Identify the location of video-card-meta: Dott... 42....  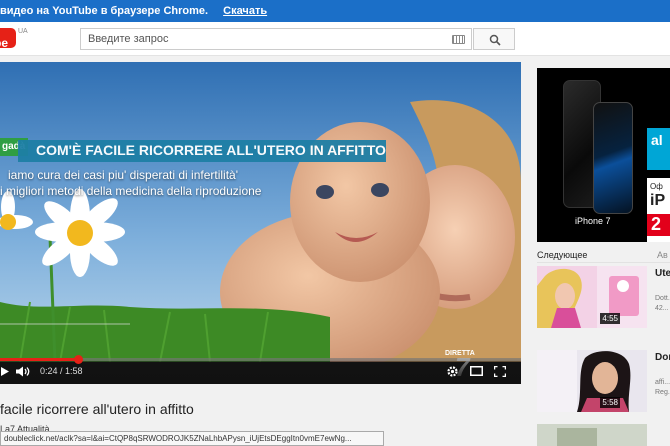
(662, 303).